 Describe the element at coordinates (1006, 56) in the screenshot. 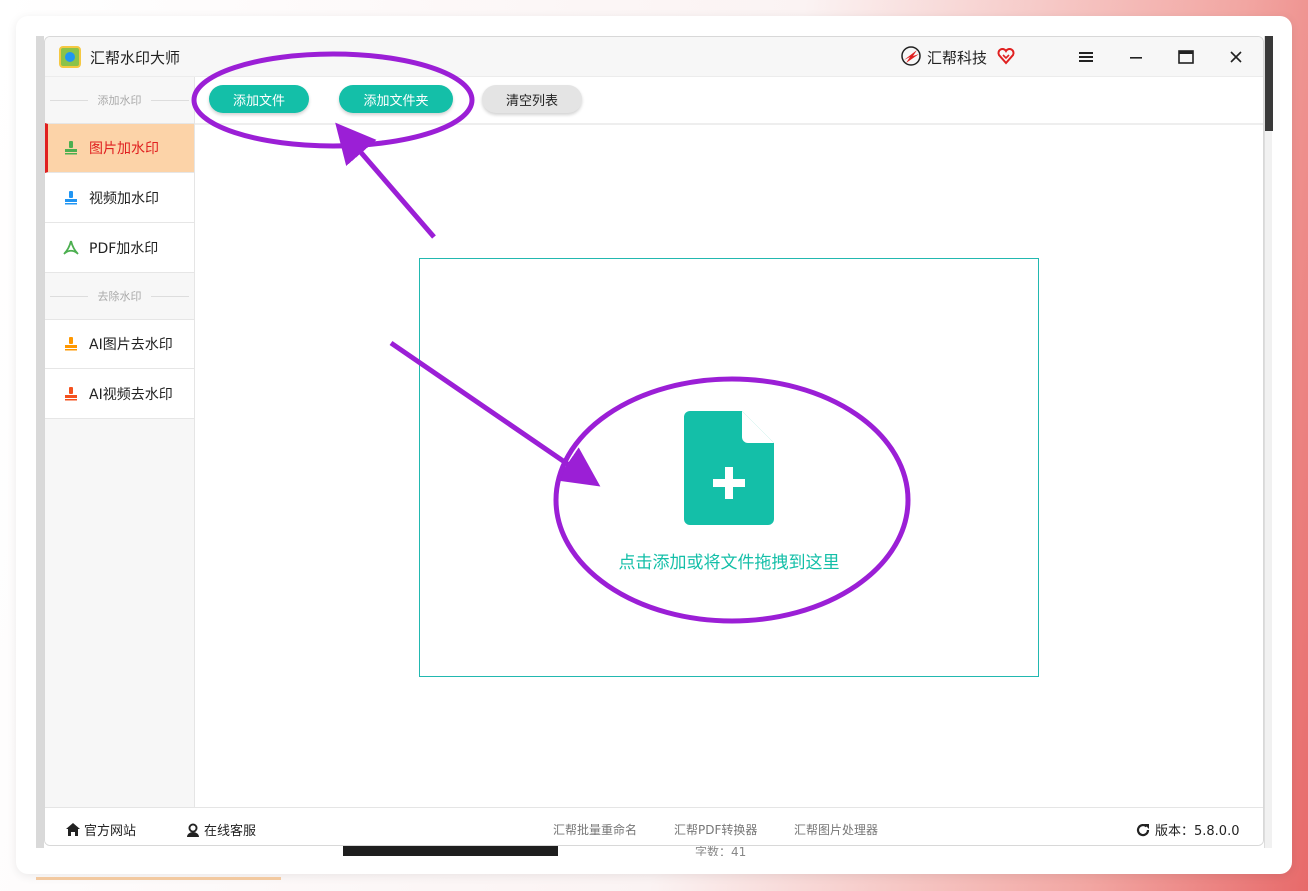

I see `heart-icon` at that location.